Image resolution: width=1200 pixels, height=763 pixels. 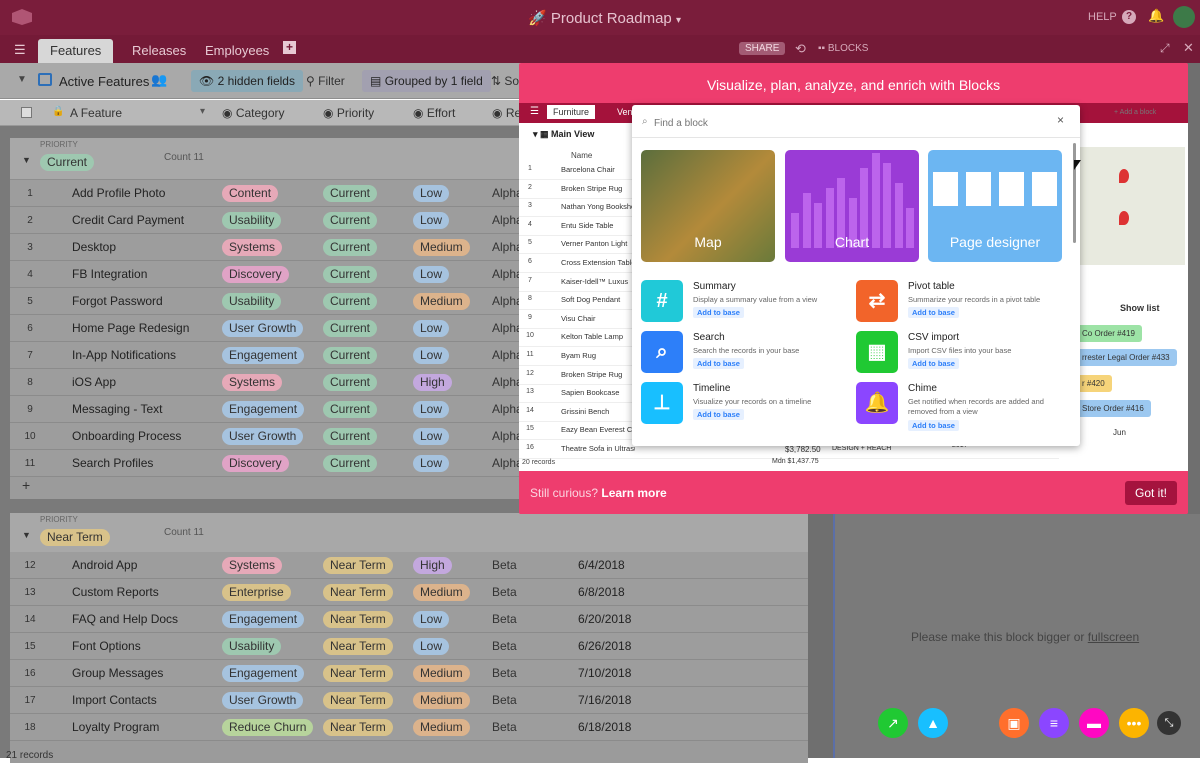 What do you see at coordinates (253, 113) in the screenshot?
I see `column-category: ◉ Category` at bounding box center [253, 113].